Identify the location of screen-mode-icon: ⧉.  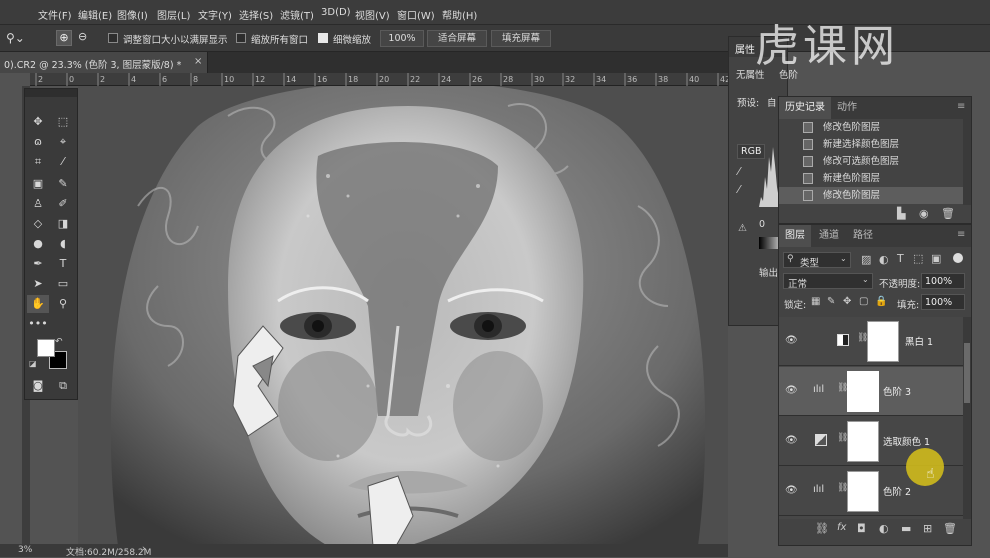
(63, 386).